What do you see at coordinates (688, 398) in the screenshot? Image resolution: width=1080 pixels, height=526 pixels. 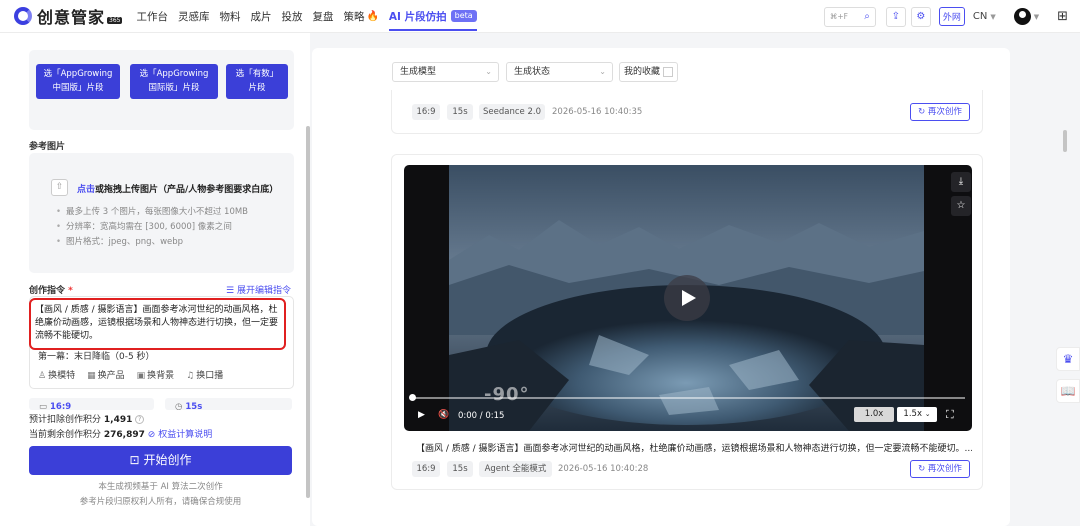 I see `progress-bar` at bounding box center [688, 398].